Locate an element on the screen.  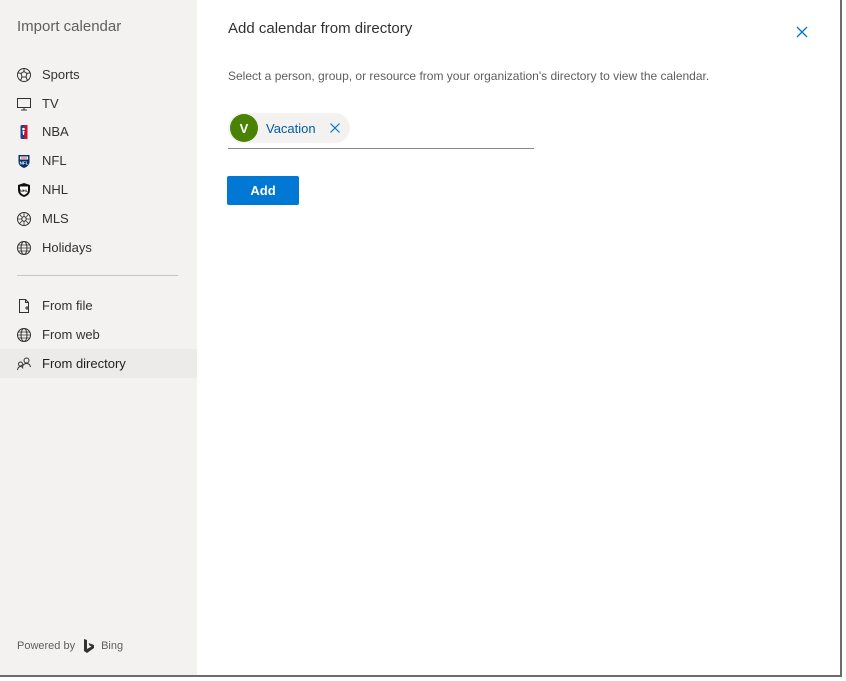
sidebar-item-label: NBA is located at coordinates (55, 131).